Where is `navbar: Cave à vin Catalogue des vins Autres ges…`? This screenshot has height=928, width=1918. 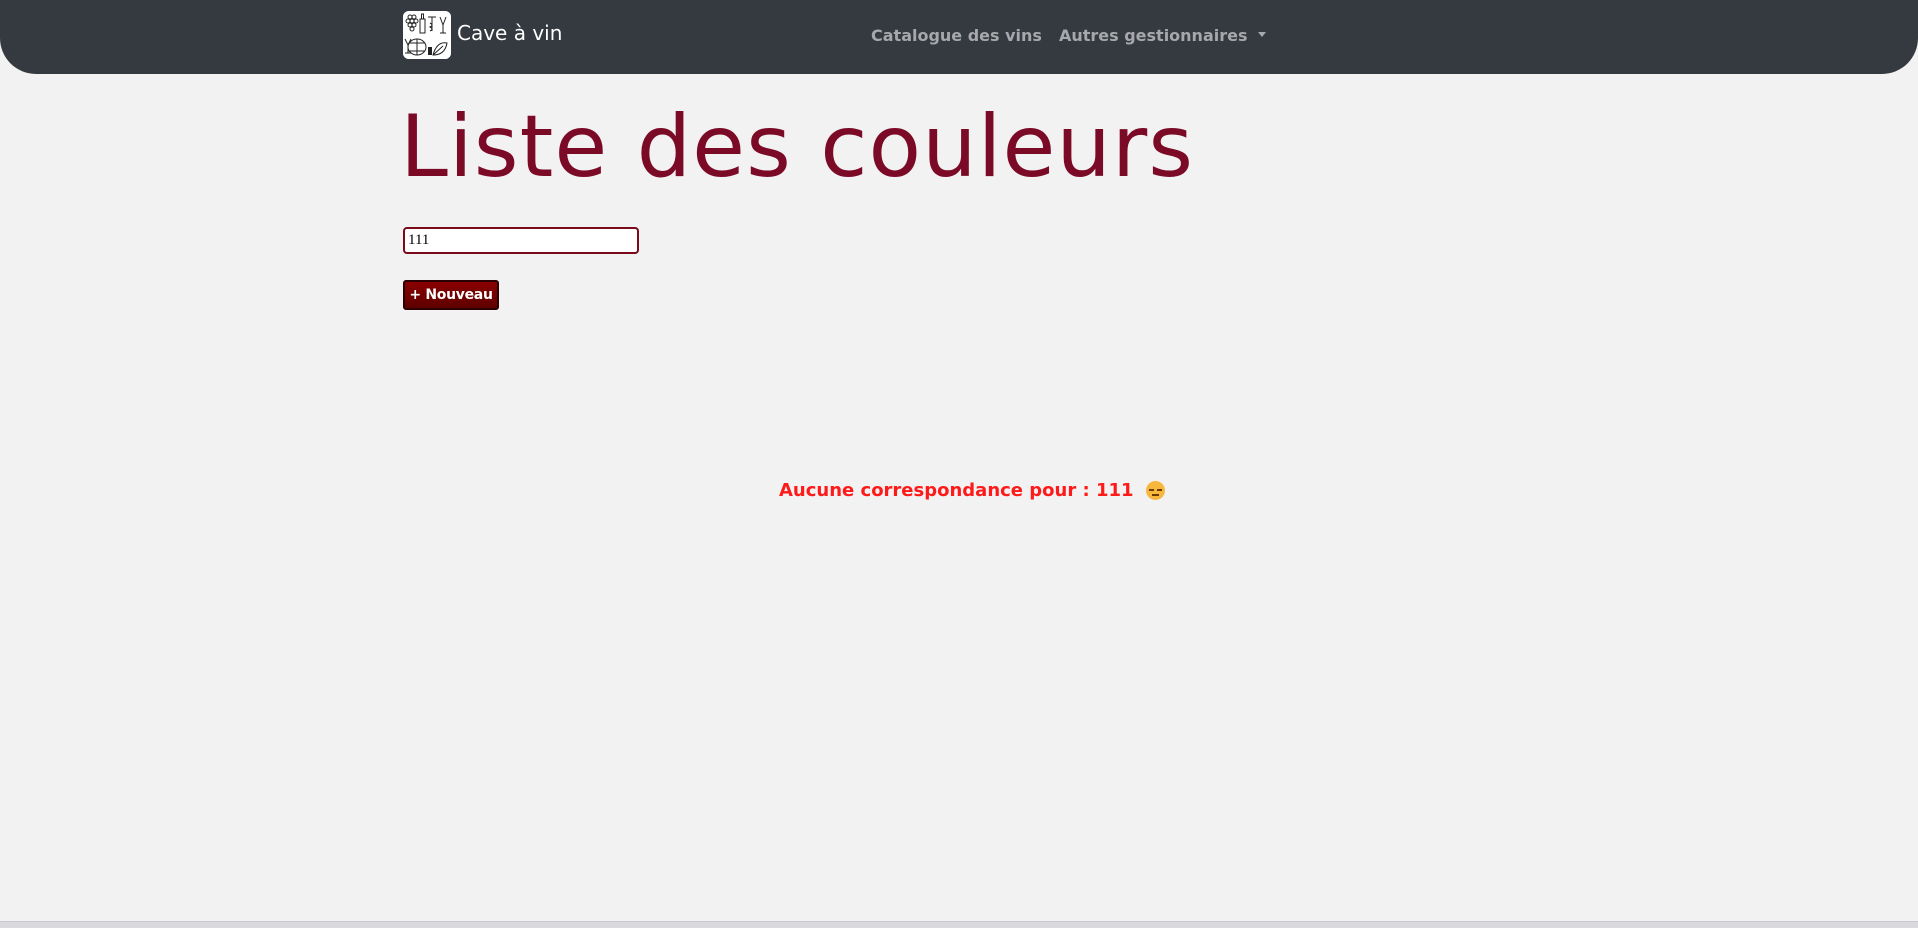
navbar: Cave à vin Catalogue des vins Autres ges… is located at coordinates (959, 37).